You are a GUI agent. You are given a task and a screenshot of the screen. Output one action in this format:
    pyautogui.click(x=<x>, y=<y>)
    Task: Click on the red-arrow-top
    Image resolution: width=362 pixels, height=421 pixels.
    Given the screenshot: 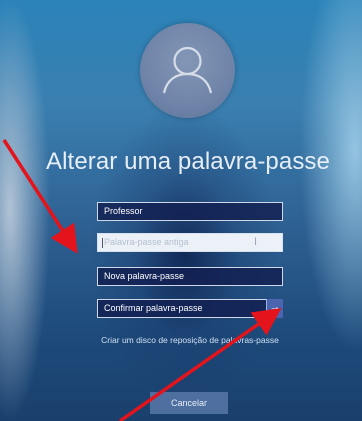 What is the action you would take?
    pyautogui.click(x=40, y=196)
    